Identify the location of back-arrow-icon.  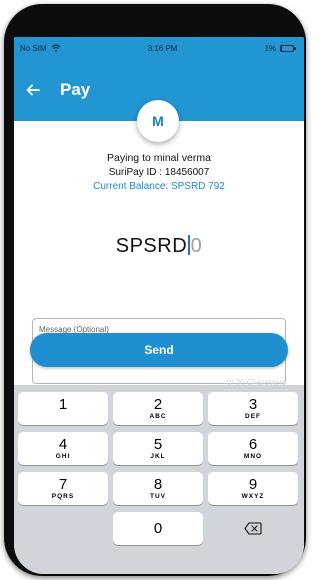
(40, 90).